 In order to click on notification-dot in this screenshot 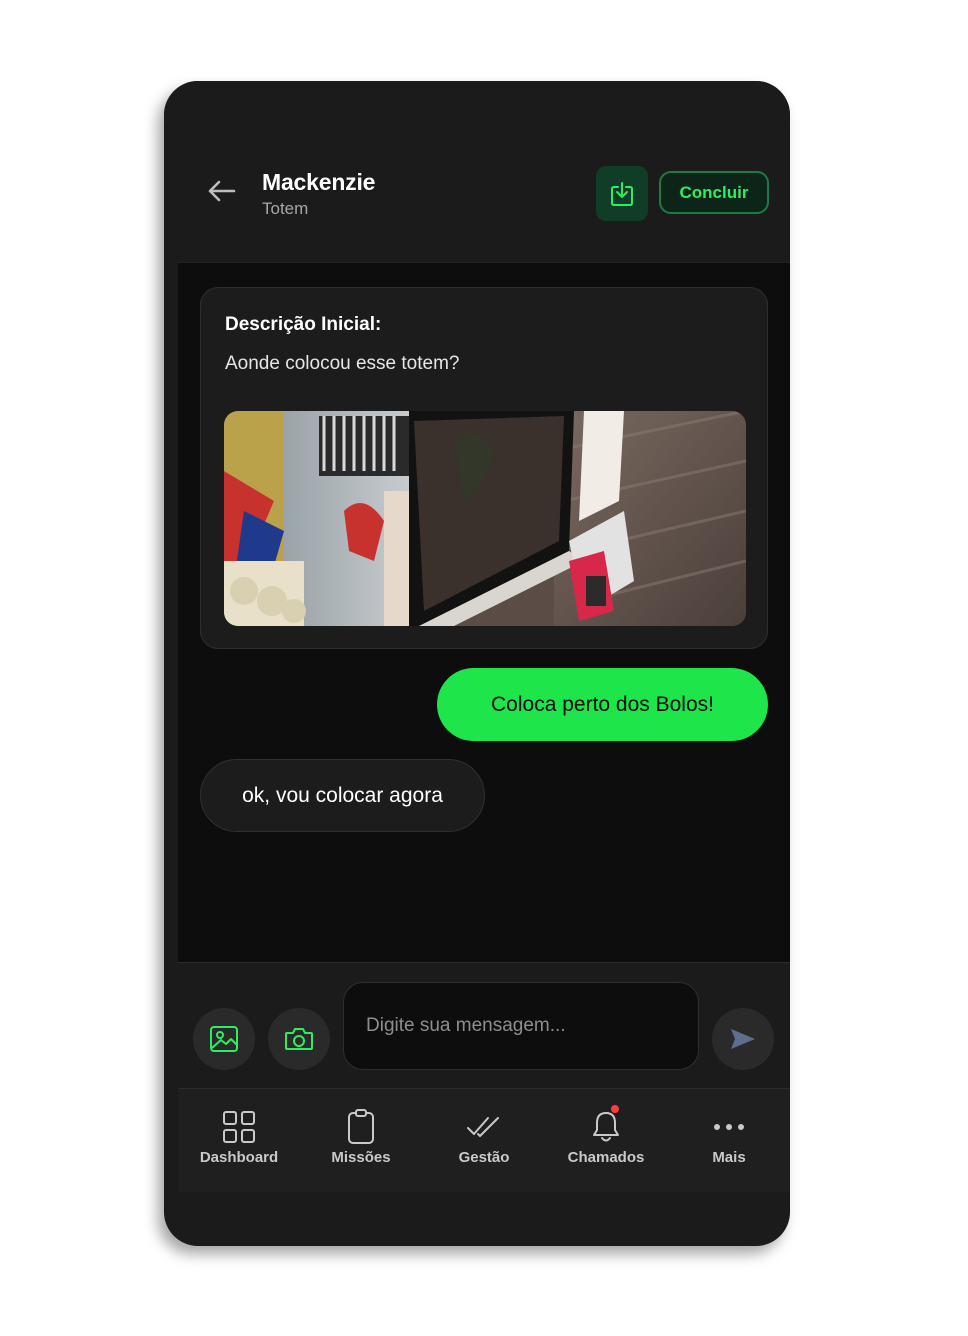, I will do `click(615, 1109)`.